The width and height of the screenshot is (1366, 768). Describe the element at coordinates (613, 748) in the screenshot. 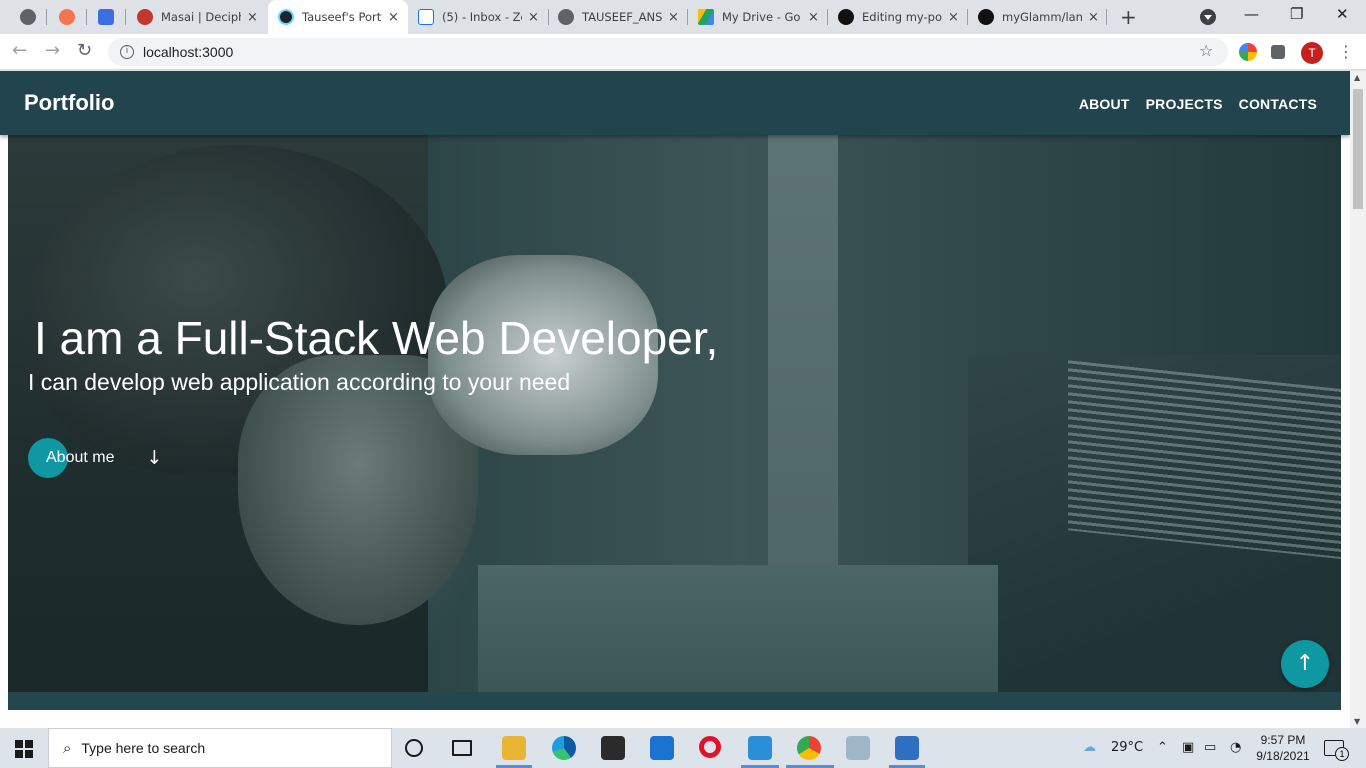

I see `microsoft-store-icon` at that location.